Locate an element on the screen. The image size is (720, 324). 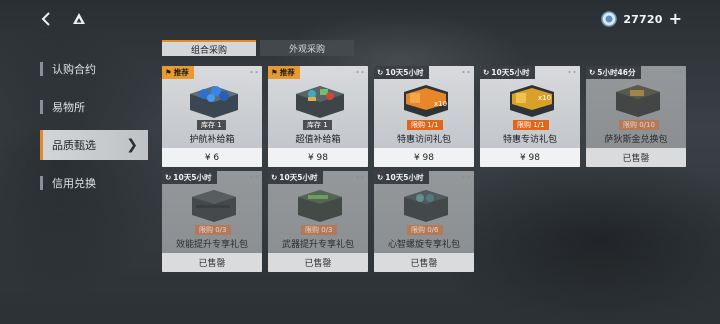
shop-item-card: ↻ 5小时46分 限购 0/10 萨狄斯金兑换包 已售罄 is located at coordinates (636, 116).